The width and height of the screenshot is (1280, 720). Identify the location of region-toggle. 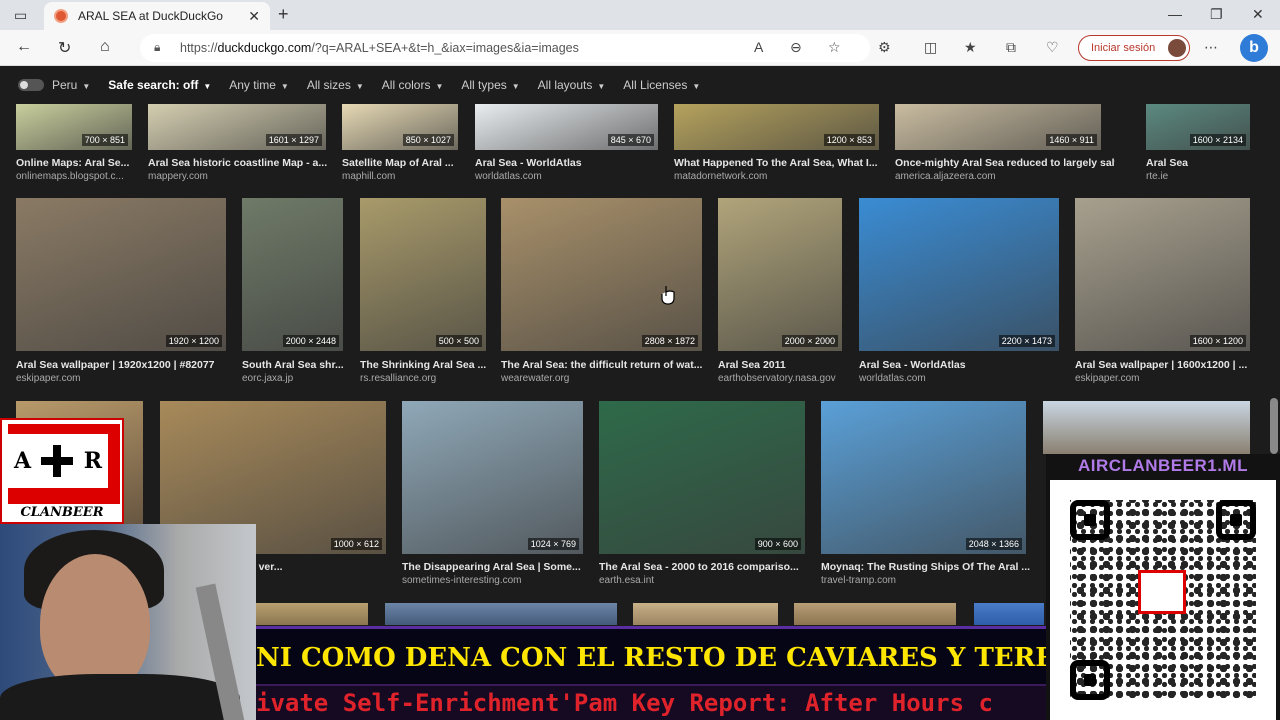
(31, 85).